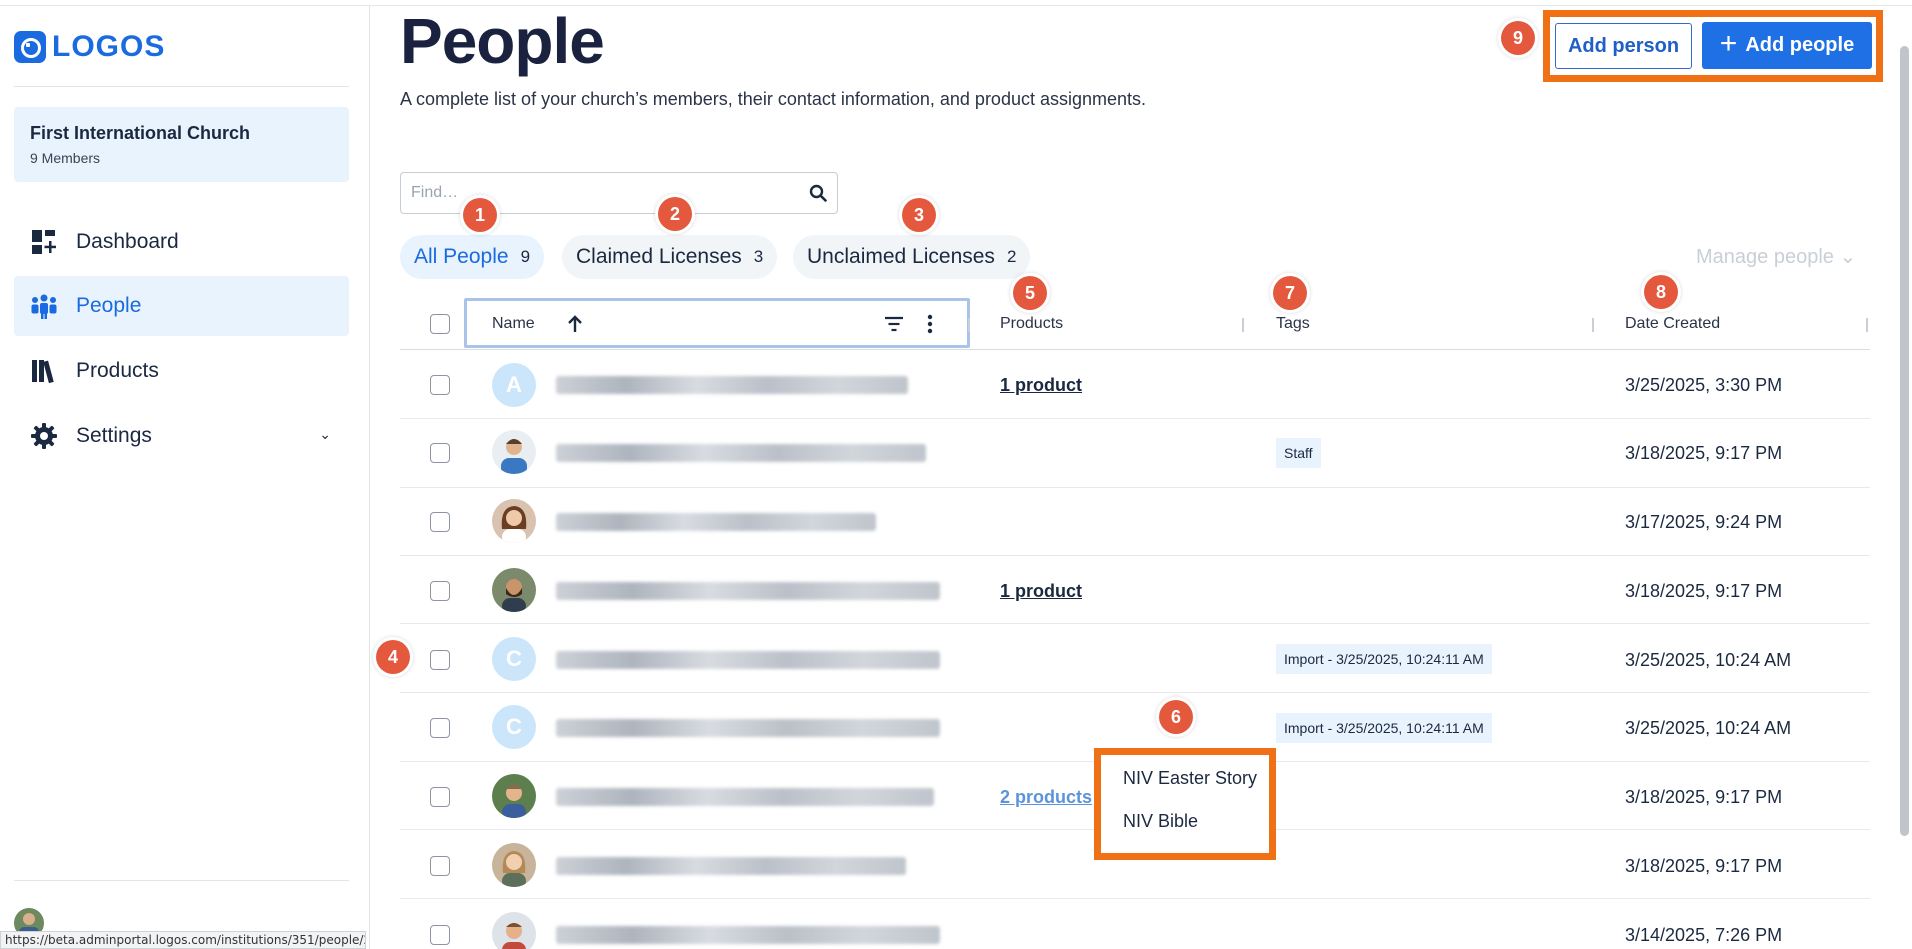  Describe the element at coordinates (894, 324) in the screenshot. I see `filter-icon` at that location.